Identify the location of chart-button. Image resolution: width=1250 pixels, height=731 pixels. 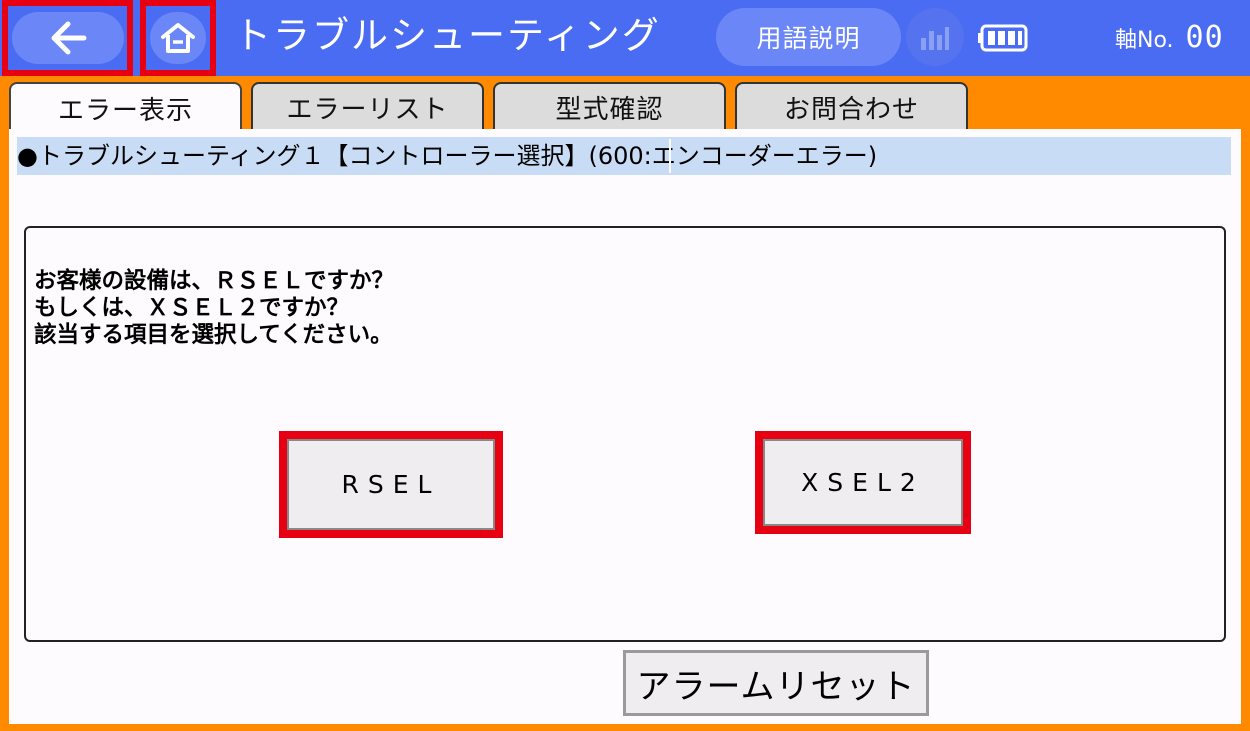
(935, 37).